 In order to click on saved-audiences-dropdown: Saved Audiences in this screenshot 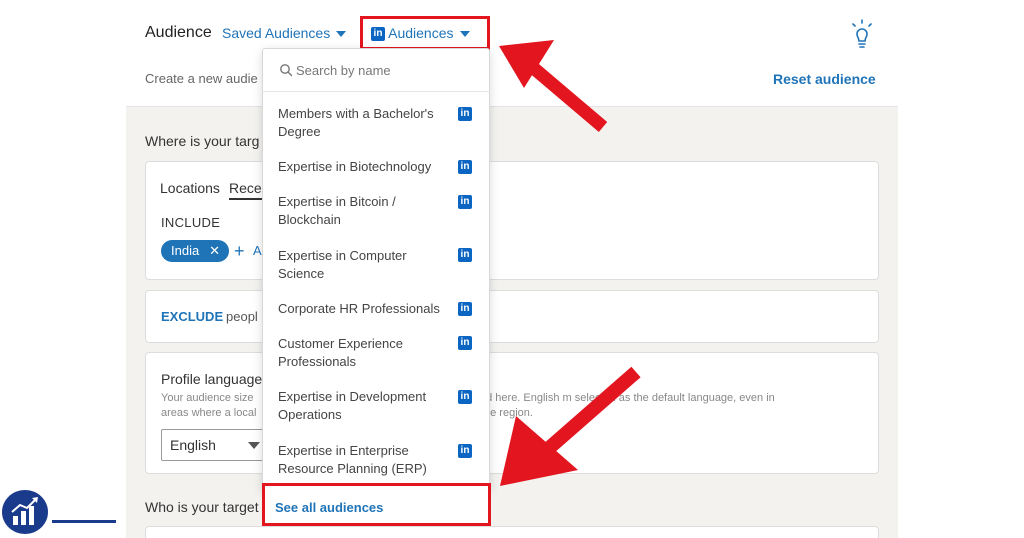, I will do `click(284, 33)`.